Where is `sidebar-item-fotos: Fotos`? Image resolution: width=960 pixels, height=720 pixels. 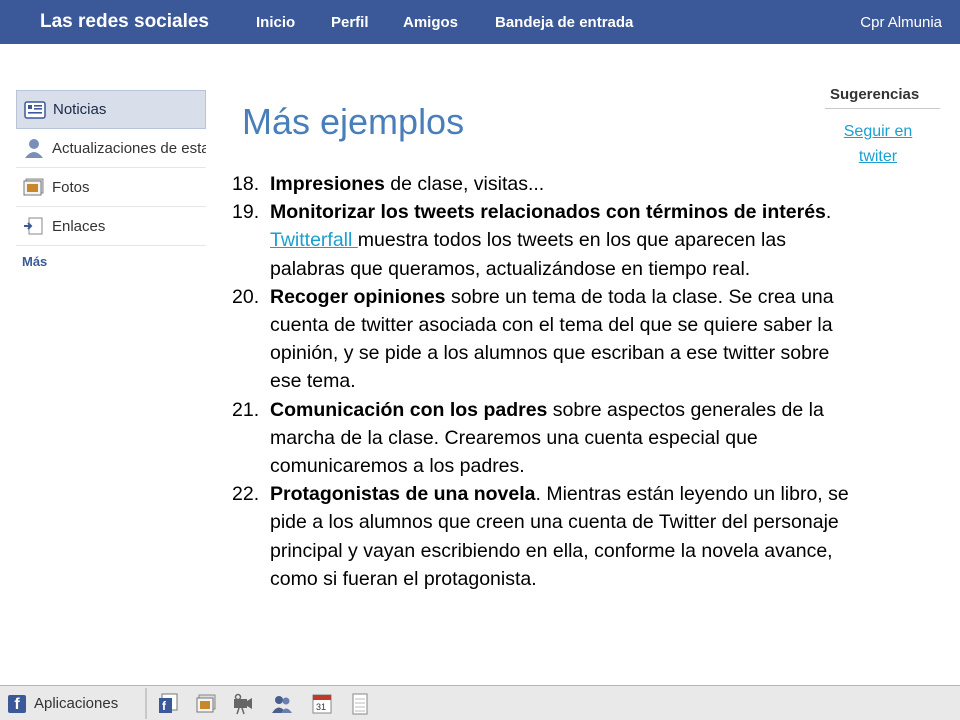
sidebar-item-fotos: Fotos is located at coordinates (111, 187).